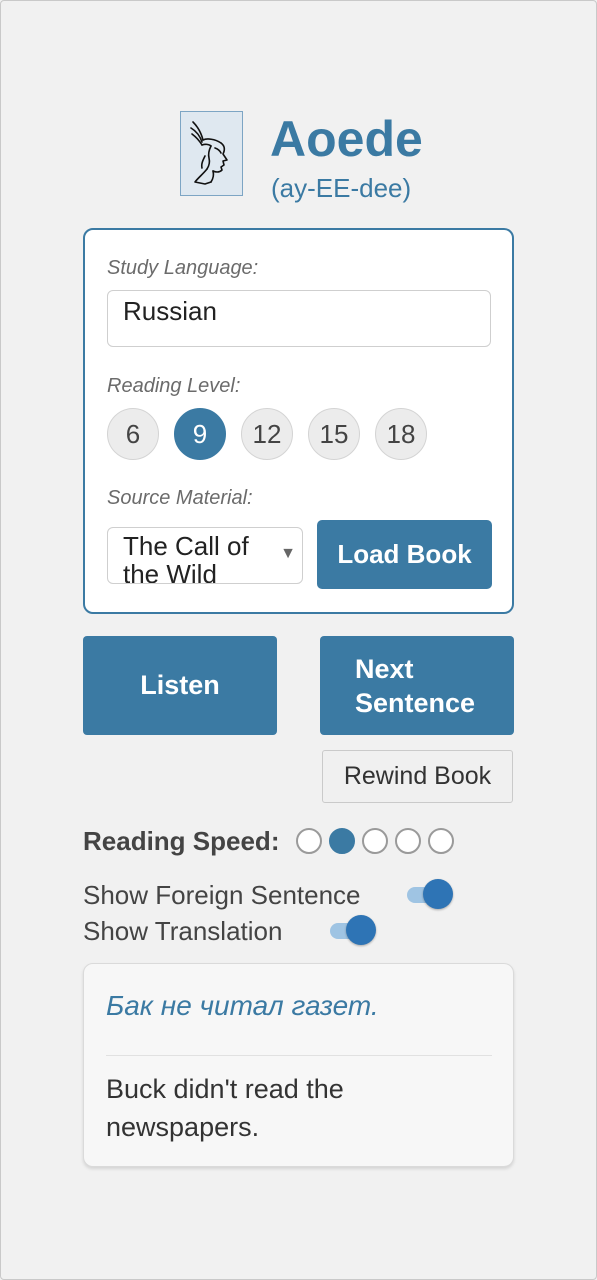 Image resolution: width=597 pixels, height=1280 pixels. I want to click on reading-speed-selector, so click(375, 841).